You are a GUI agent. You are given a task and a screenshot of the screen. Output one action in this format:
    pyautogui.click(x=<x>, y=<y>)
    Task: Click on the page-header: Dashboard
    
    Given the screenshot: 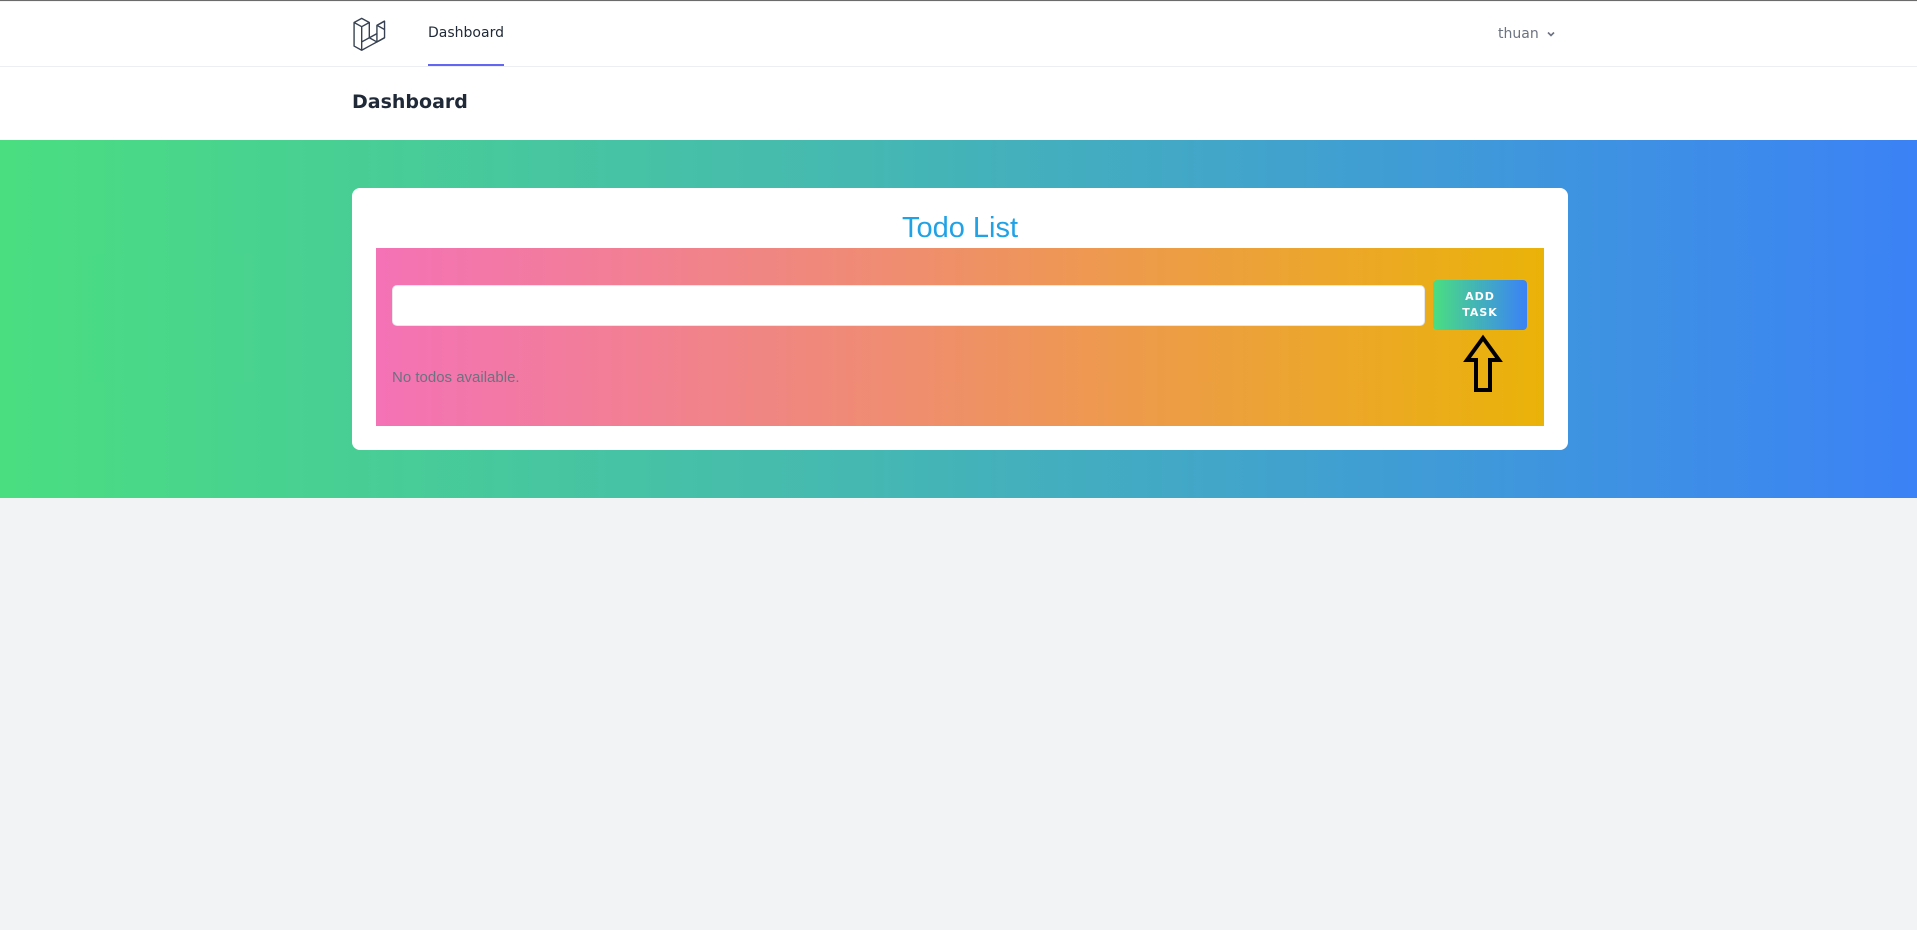 What is the action you would take?
    pyautogui.click(x=958, y=103)
    